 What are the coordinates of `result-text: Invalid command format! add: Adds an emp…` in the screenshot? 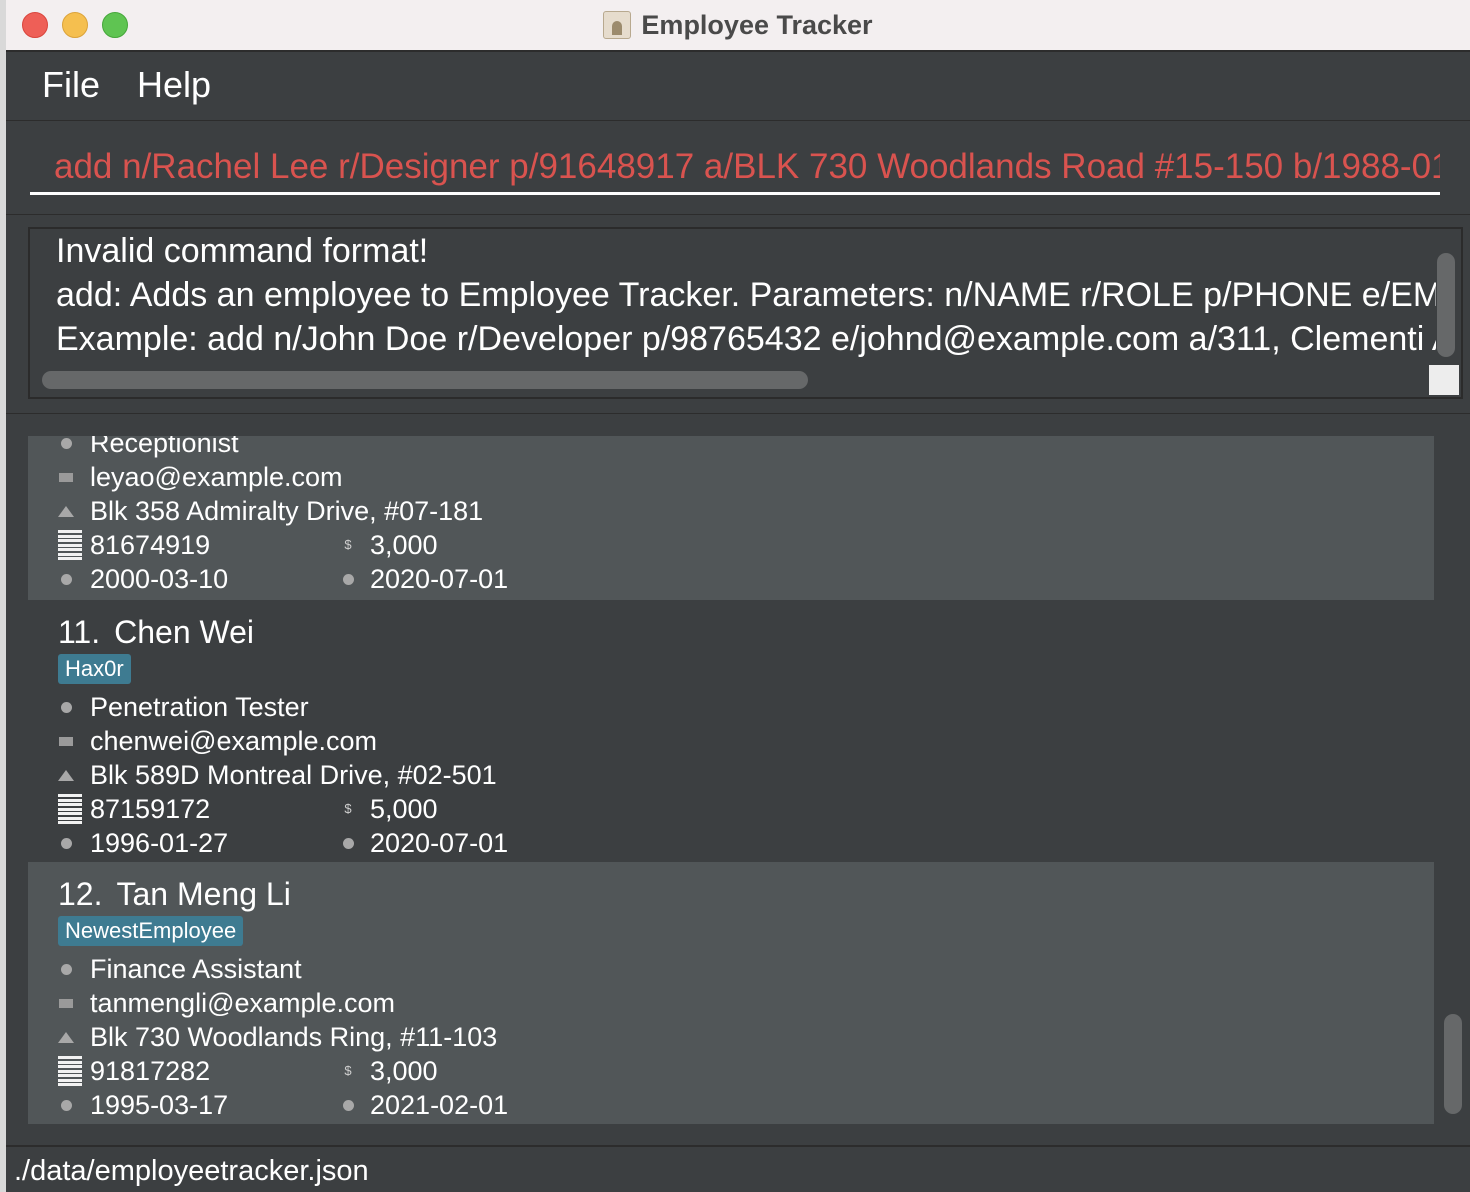 It's located at (746, 295).